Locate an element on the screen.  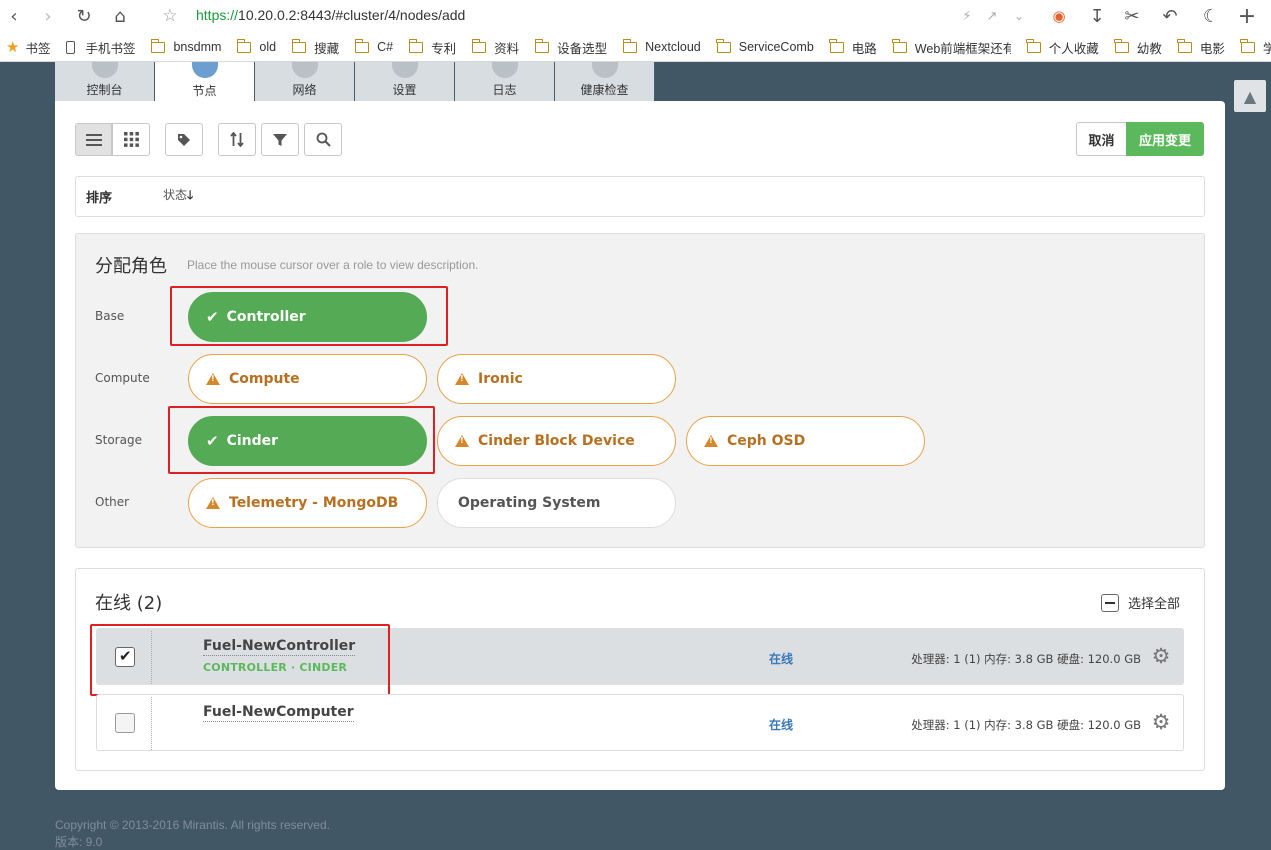
bookmark-folder: ServiceComb is located at coordinates (765, 46).